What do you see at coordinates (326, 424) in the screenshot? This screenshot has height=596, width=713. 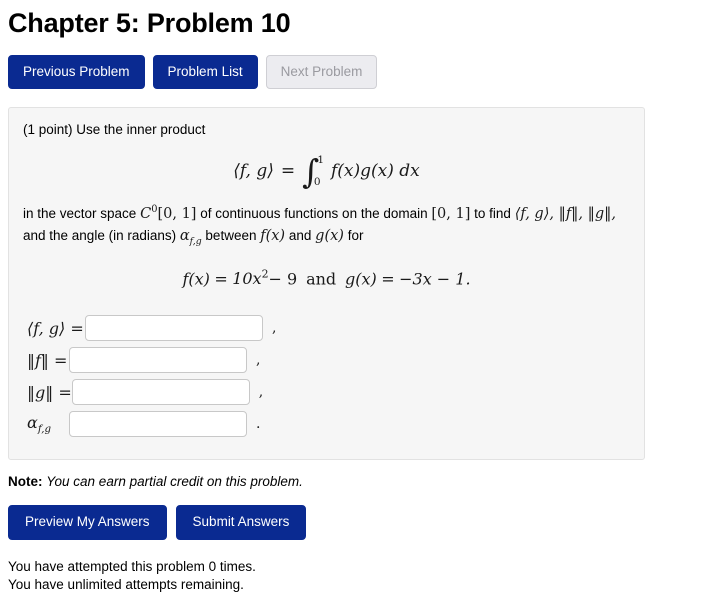 I see `answer-row-angle: αf,g .` at bounding box center [326, 424].